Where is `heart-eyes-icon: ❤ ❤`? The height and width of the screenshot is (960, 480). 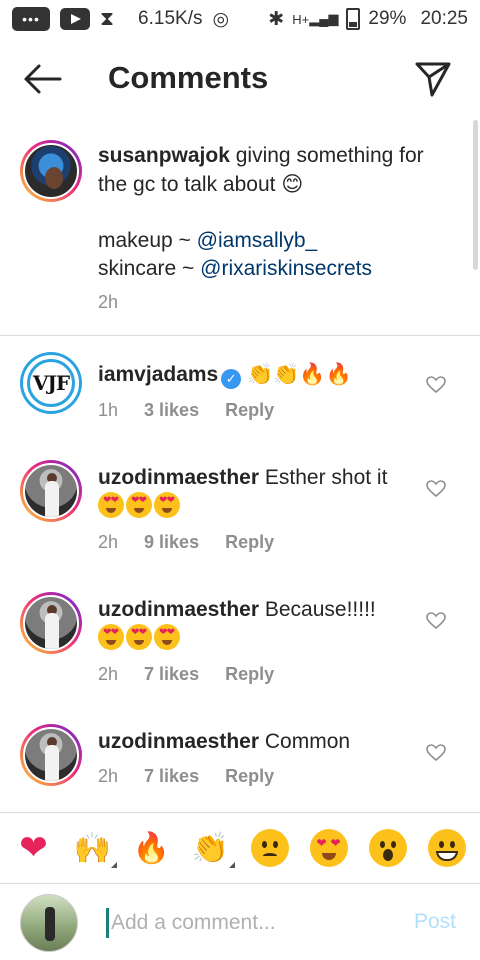
heart-eyes-icon: ❤ ❤ is located at coordinates (328, 848).